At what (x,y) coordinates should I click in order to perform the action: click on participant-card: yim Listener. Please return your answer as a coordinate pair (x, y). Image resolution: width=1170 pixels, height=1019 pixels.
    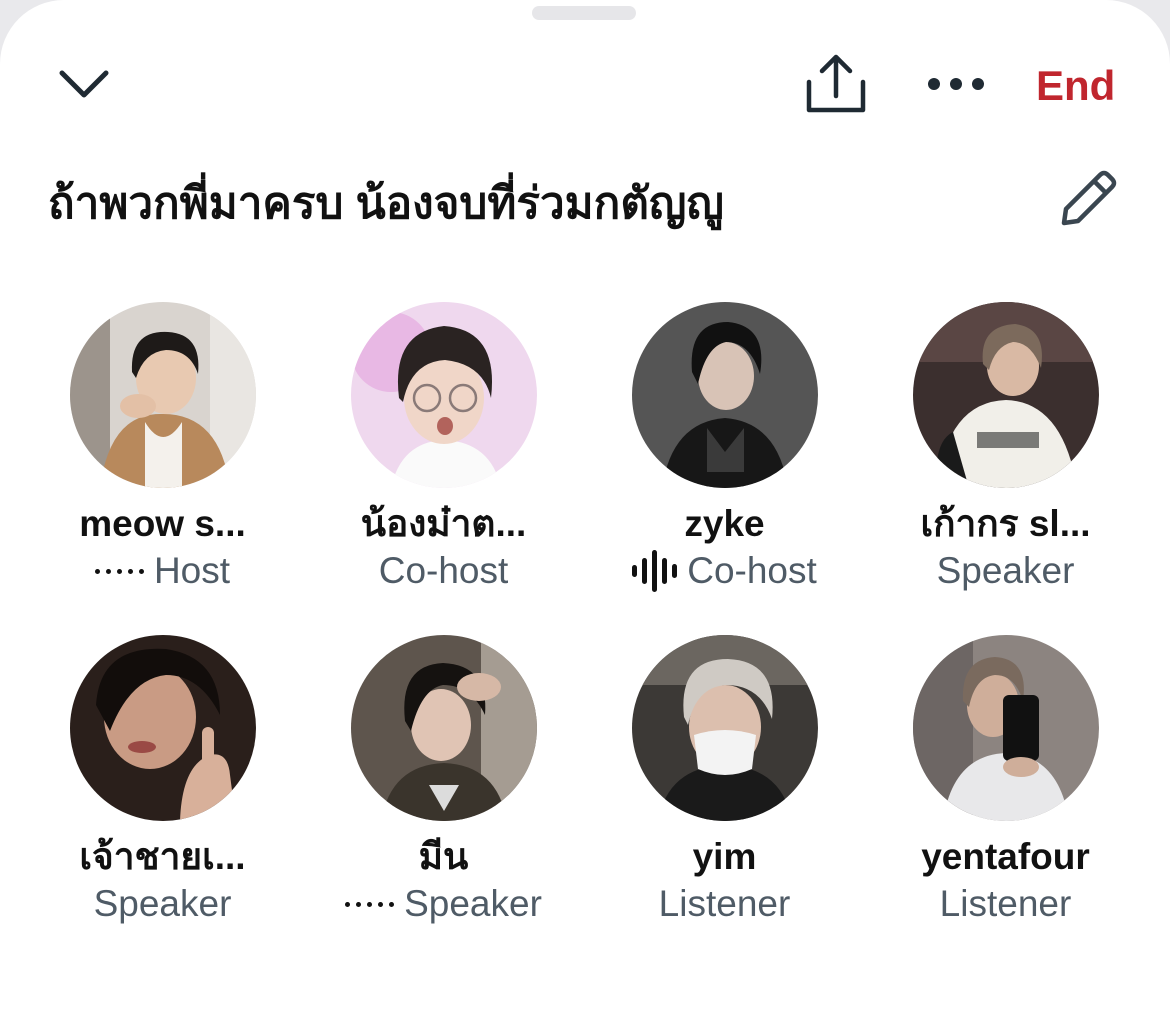
    Looking at the image, I should click on (724, 781).